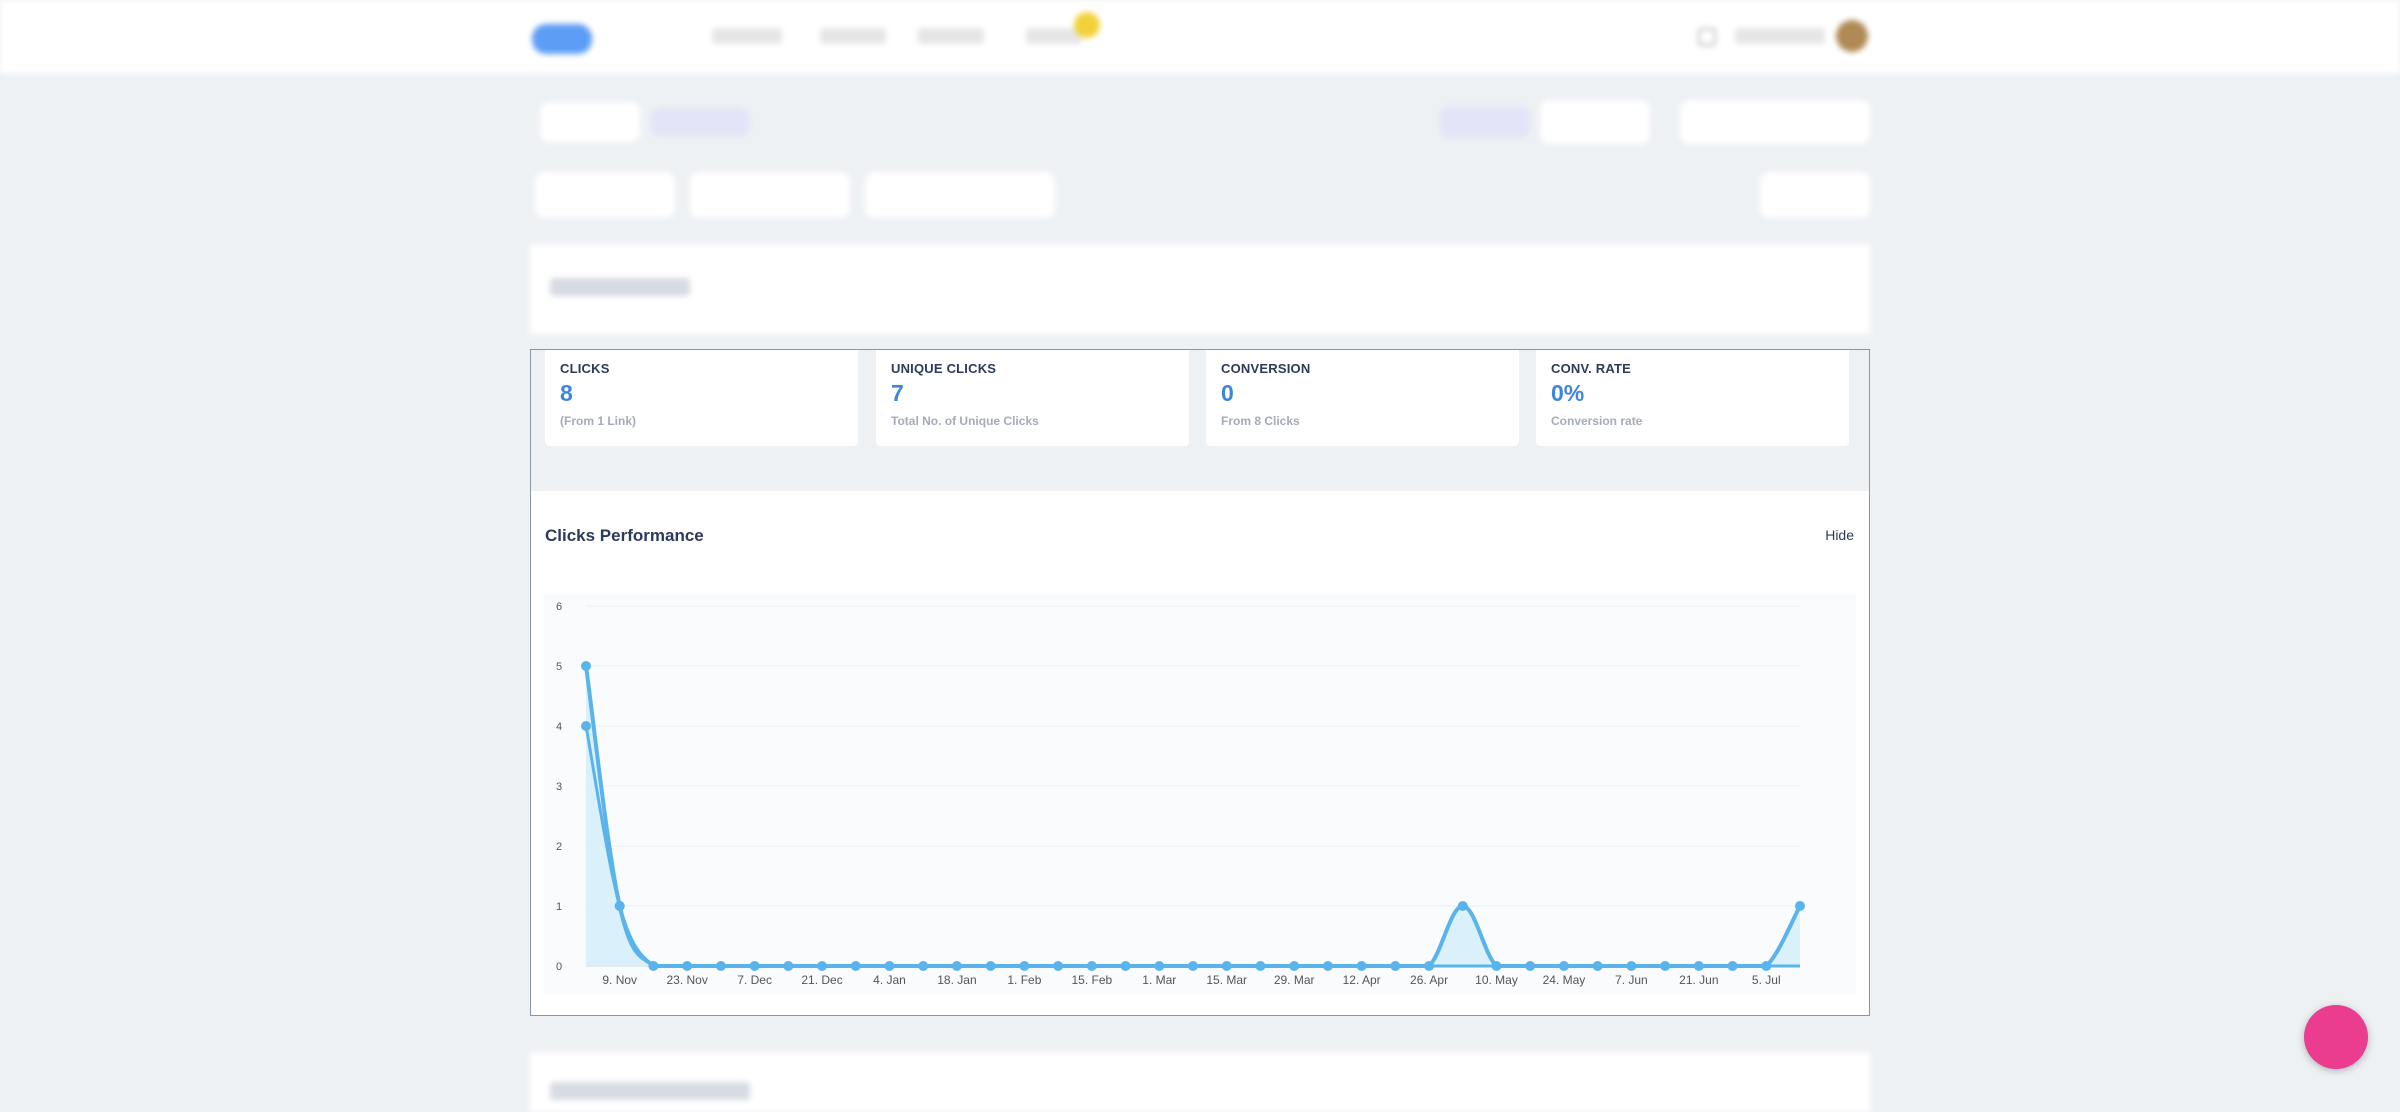  What do you see at coordinates (944, 368) in the screenshot?
I see `stat-label: UNIQUE CLICKS` at bounding box center [944, 368].